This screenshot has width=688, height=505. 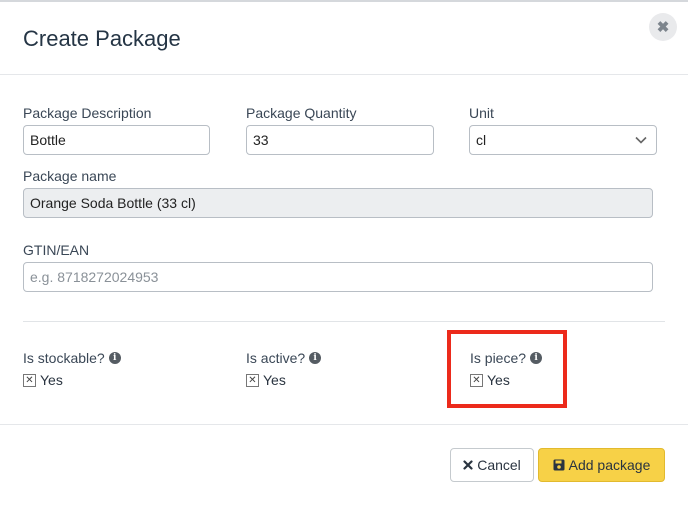 What do you see at coordinates (344, 38) in the screenshot?
I see `modal-header: Create Package ✖` at bounding box center [344, 38].